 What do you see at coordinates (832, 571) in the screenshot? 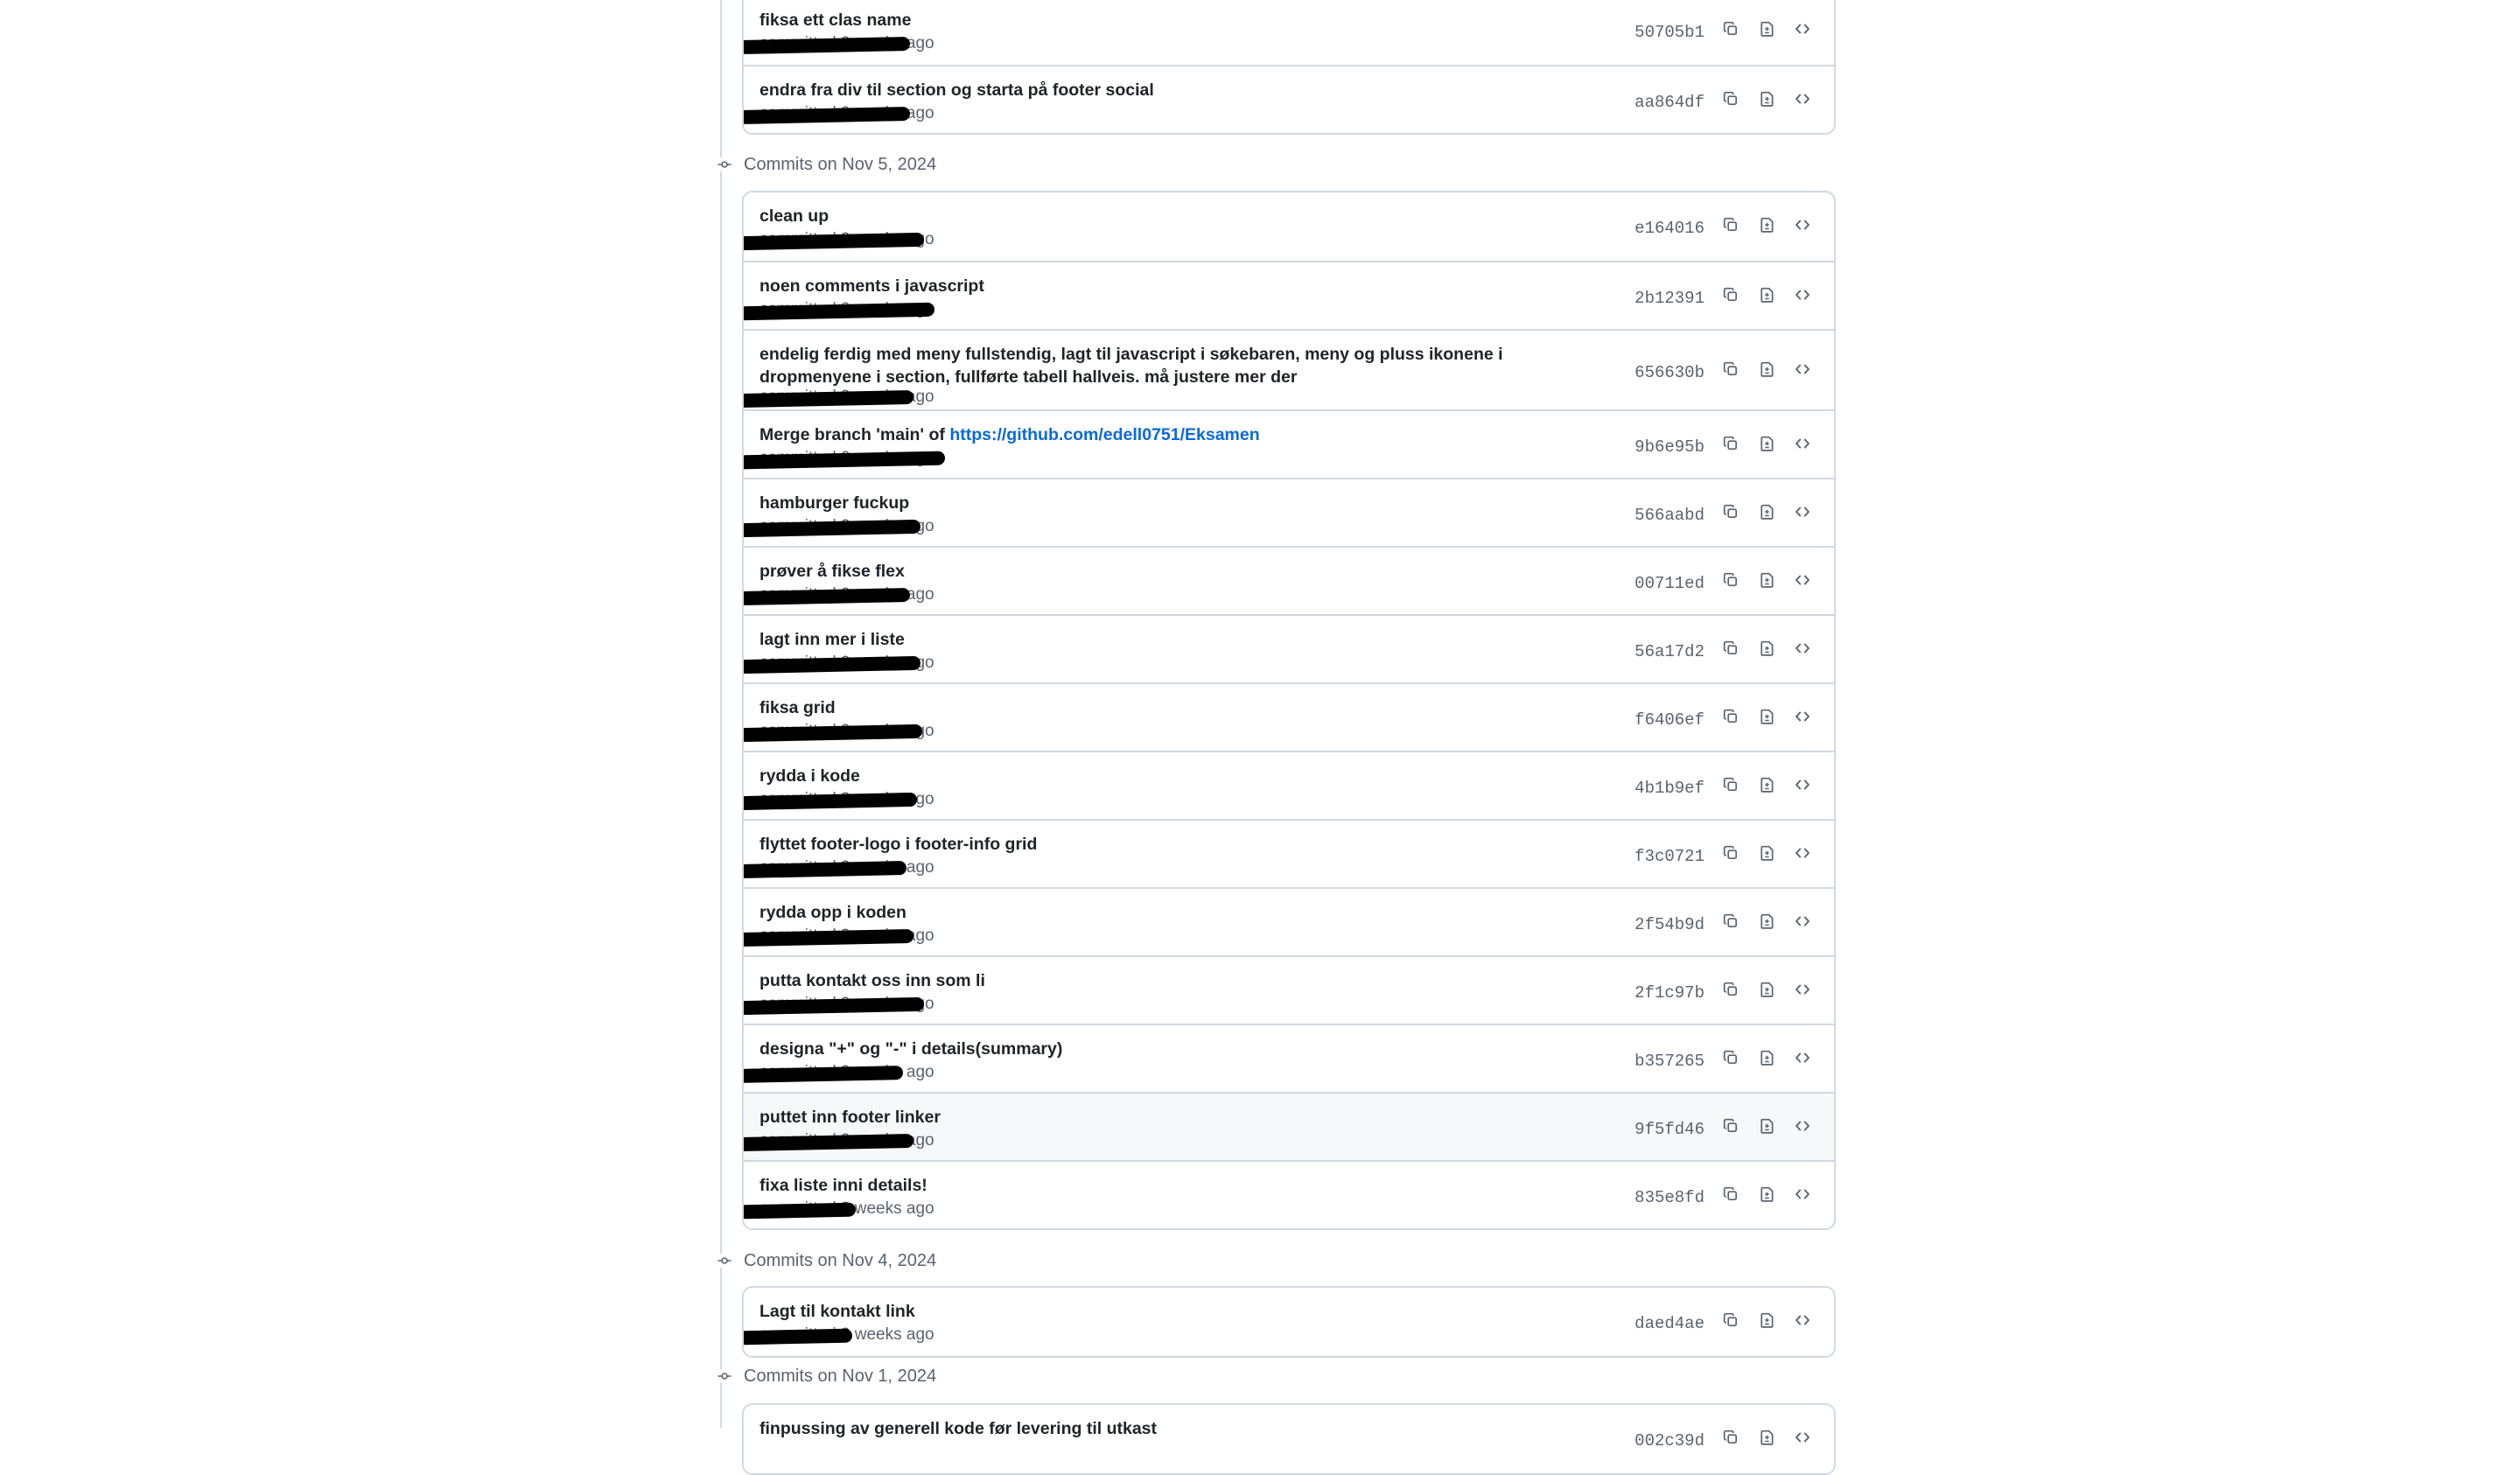
I see `commit-message-text: prøver å fikse flex` at bounding box center [832, 571].